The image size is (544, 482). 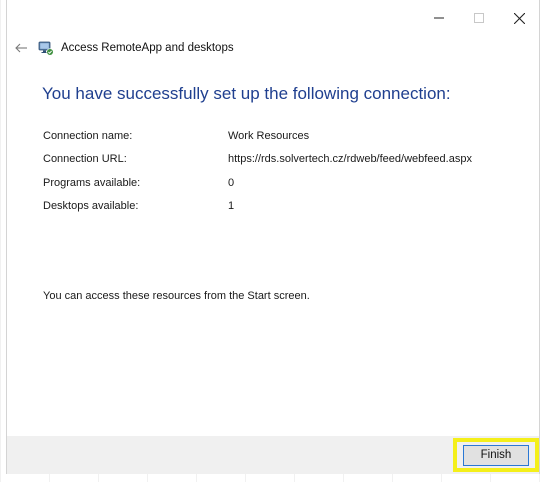 What do you see at coordinates (147, 48) in the screenshot?
I see `wizard-title: Access RemoteApp and desktops` at bounding box center [147, 48].